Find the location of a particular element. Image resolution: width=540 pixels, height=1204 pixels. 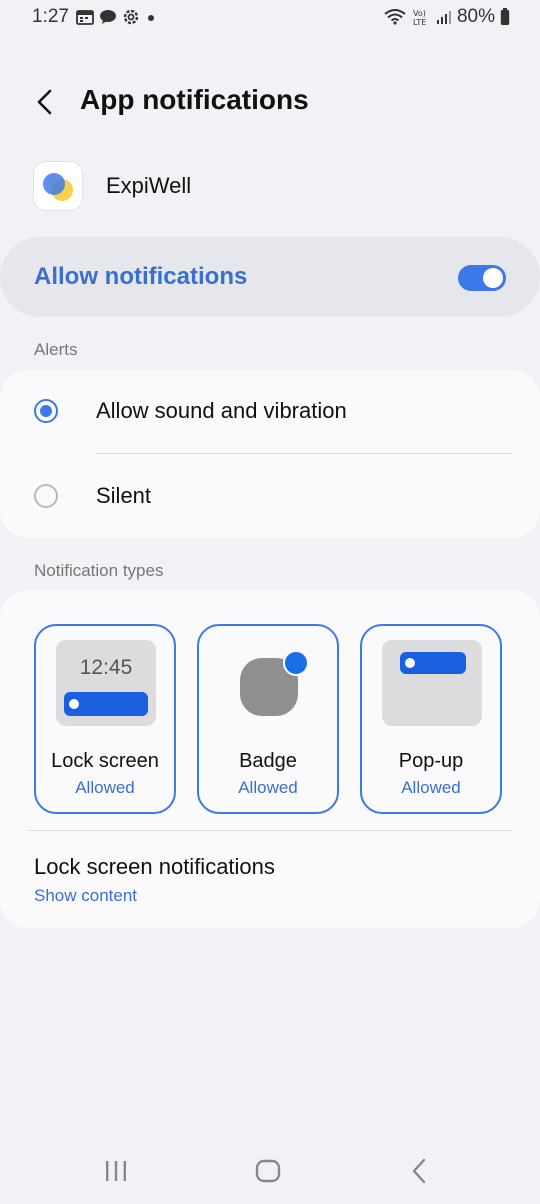

svg-text: Vo) is located at coordinates (419, 13).